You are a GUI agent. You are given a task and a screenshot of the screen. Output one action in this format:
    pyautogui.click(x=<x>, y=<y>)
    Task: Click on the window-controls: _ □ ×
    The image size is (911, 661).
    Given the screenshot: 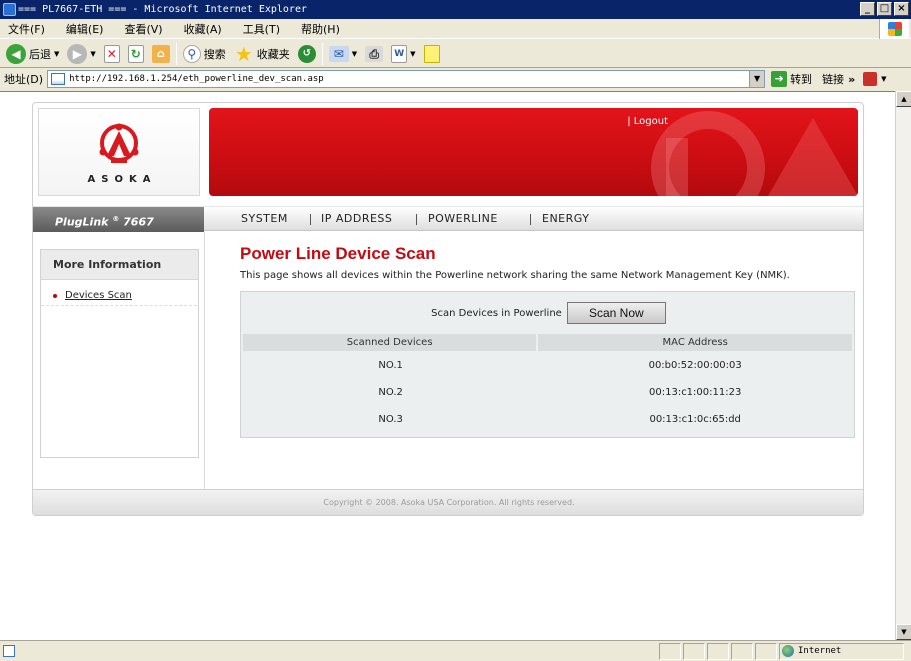 What is the action you would take?
    pyautogui.click(x=884, y=9)
    